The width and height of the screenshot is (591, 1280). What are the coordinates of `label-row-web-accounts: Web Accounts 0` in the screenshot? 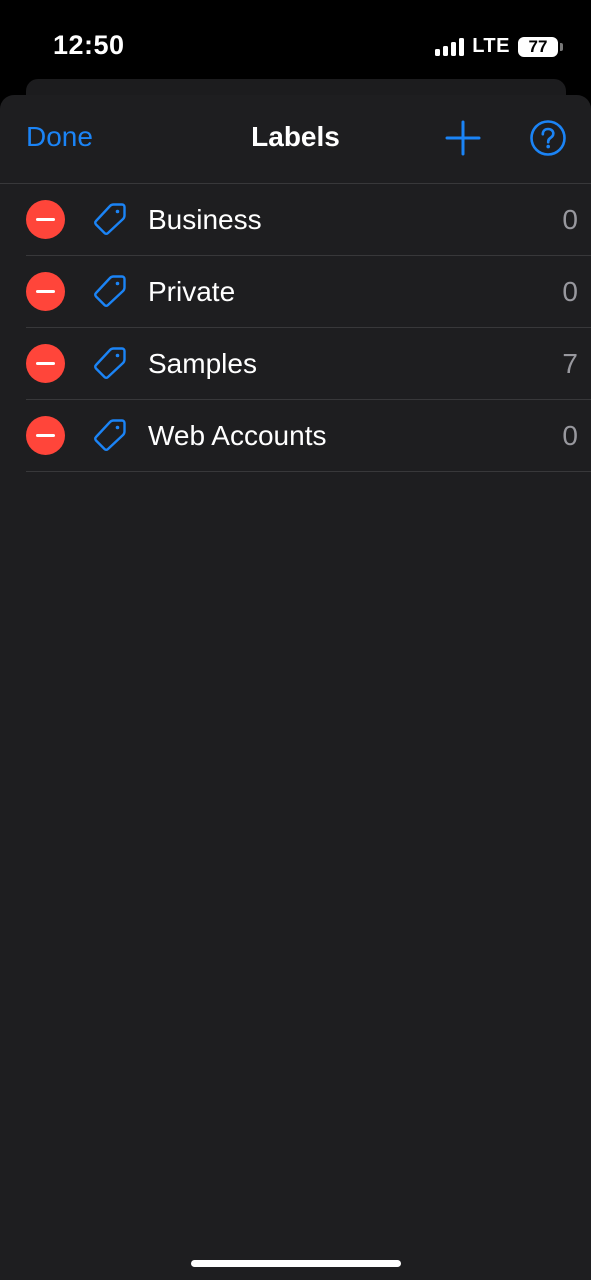 It's located at (308, 436).